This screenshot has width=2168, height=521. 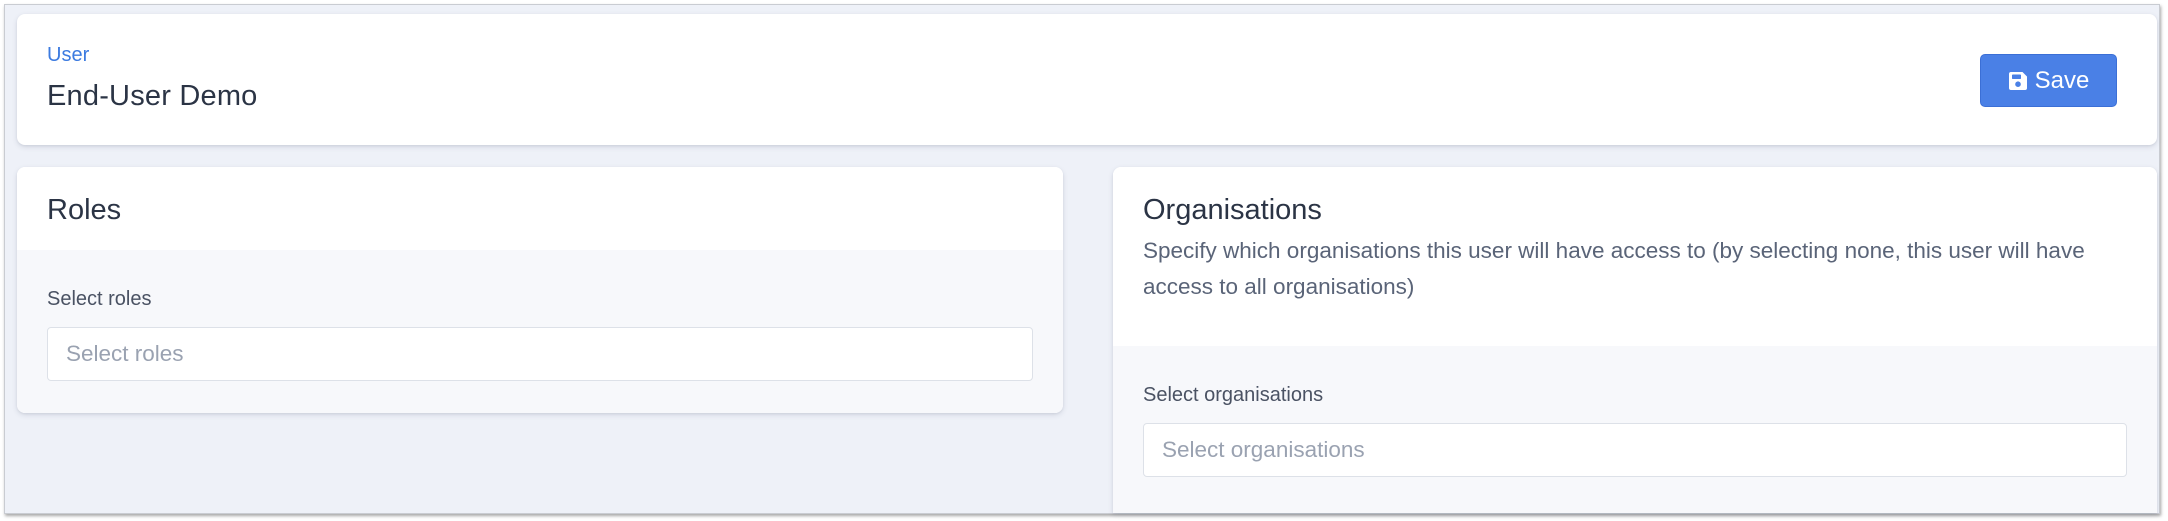 What do you see at coordinates (1233, 395) in the screenshot?
I see `organisations-field-label: Select organisations` at bounding box center [1233, 395].